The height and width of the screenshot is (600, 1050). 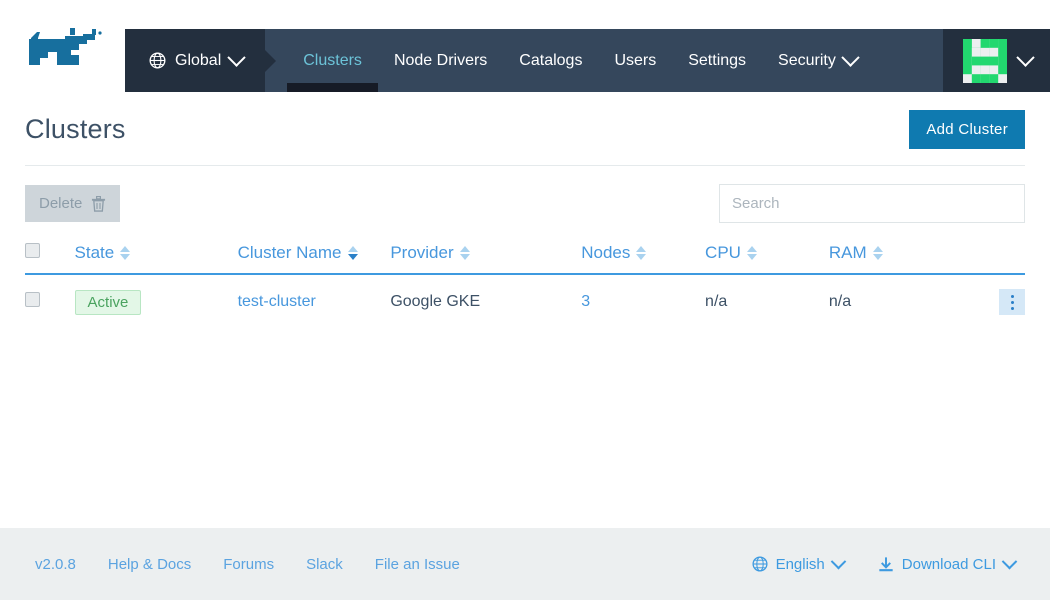 I want to click on delete-button-label: Delete, so click(x=61, y=203).